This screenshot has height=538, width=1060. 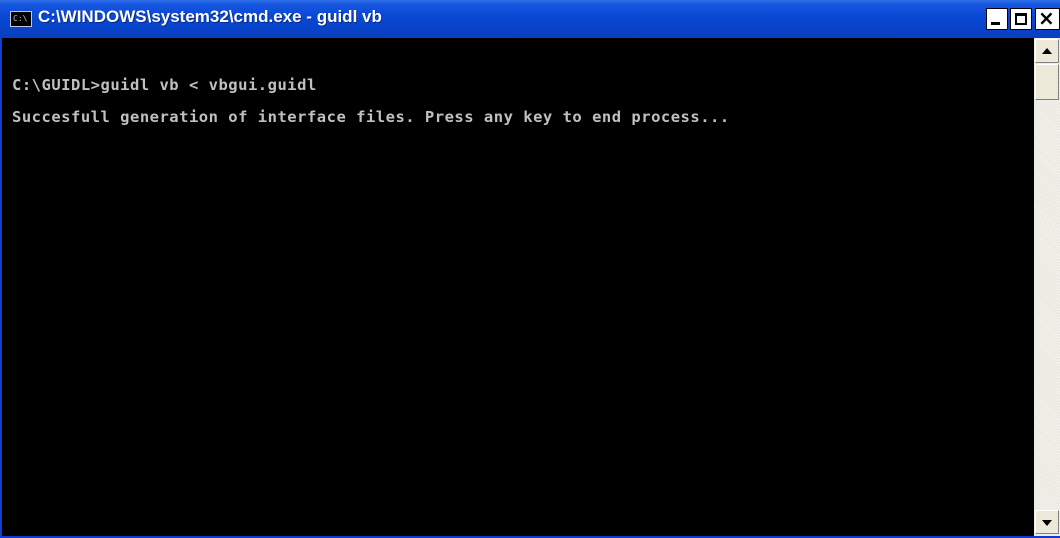 What do you see at coordinates (518, 48) in the screenshot?
I see `console-top-strip` at bounding box center [518, 48].